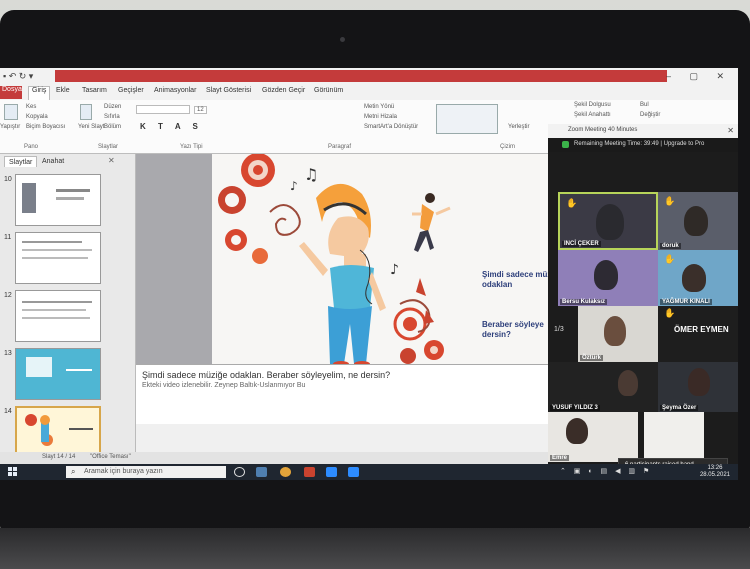  I want to click on gallery-page-indicator: 1/3, so click(559, 329).